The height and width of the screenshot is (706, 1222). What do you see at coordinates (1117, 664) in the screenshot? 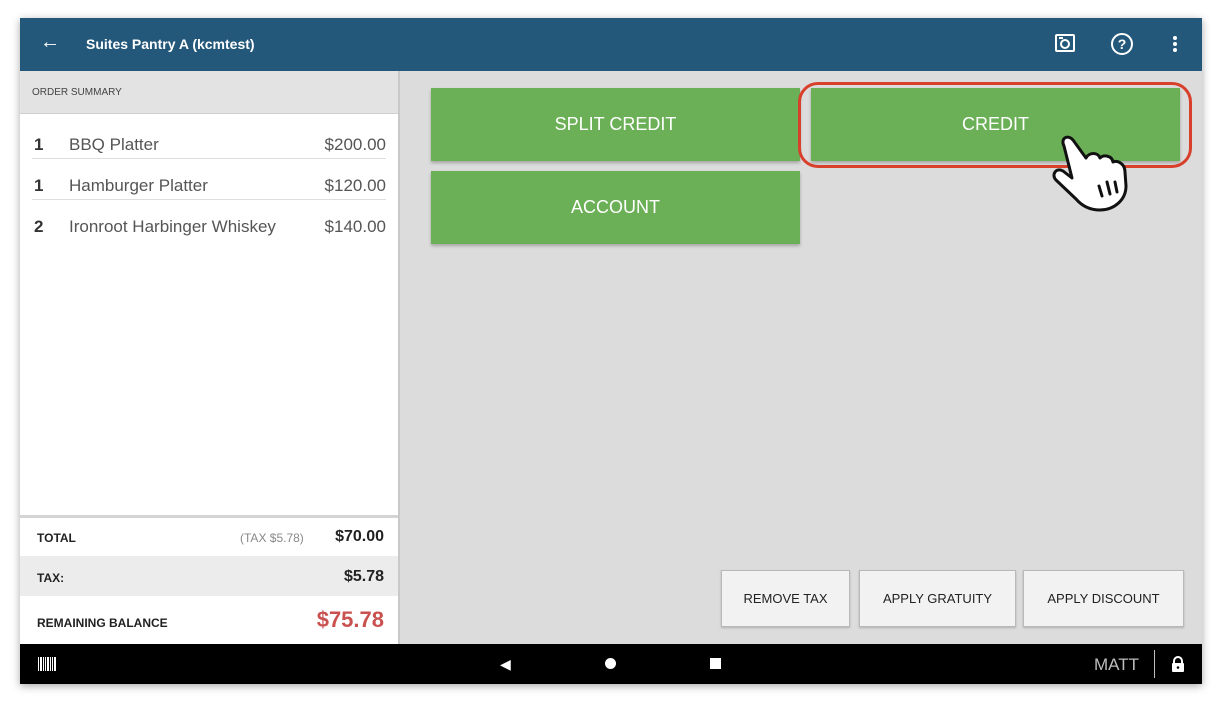
I see `user-name: MATT` at bounding box center [1117, 664].